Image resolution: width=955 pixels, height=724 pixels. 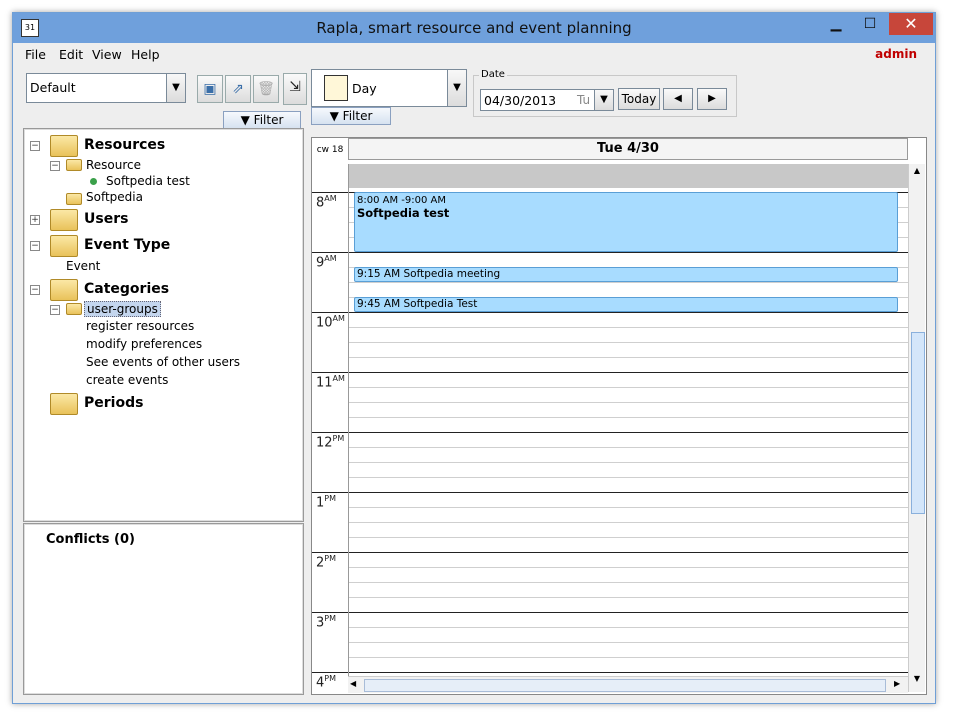 What do you see at coordinates (520, 100) in the screenshot?
I see `date-field-value: 04/30/2013` at bounding box center [520, 100].